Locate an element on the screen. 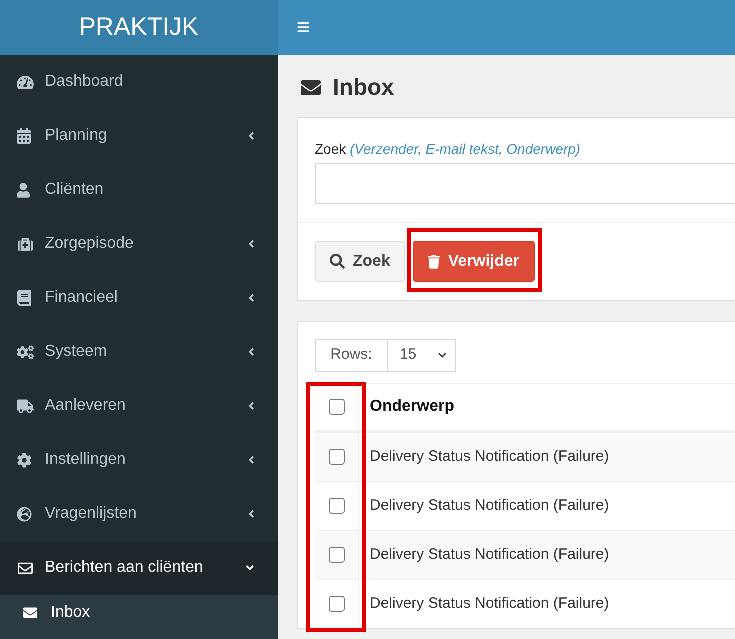 This screenshot has width=735, height=639. page-title: Inbox is located at coordinates (363, 87).